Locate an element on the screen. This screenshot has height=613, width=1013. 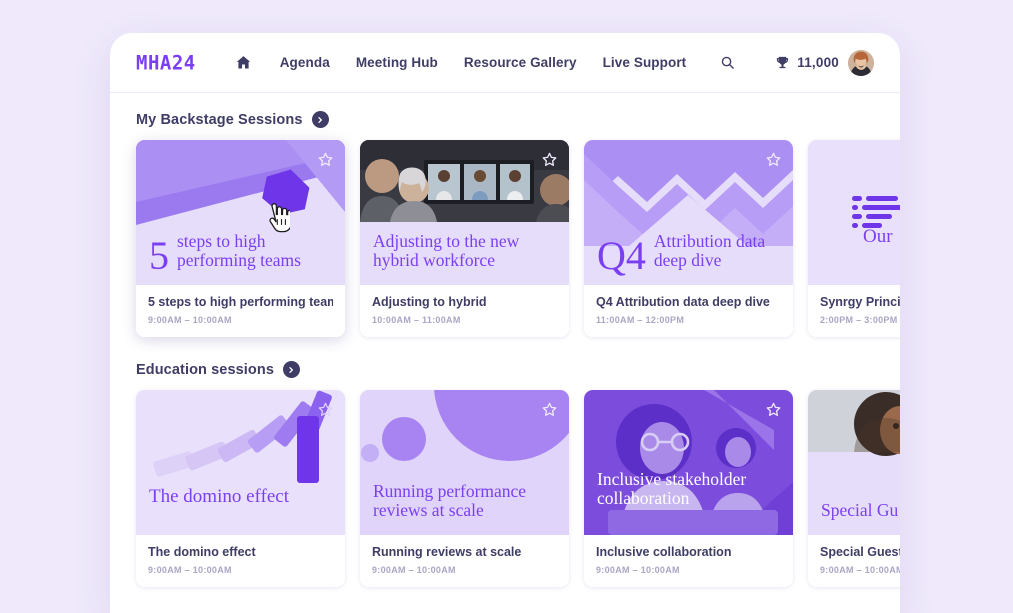
card-title: Special Guest is located at coordinates (860, 552).